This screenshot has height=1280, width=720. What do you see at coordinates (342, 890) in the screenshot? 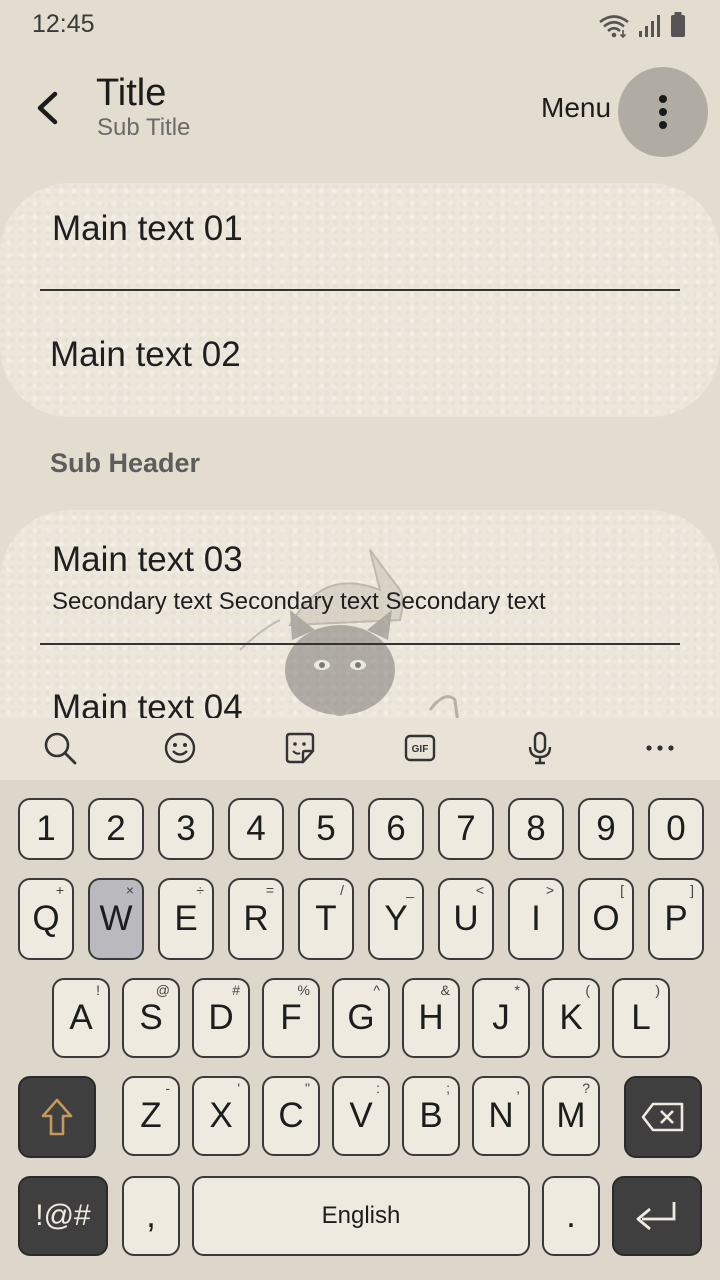
I see `key-t-secondary-symbol: /` at bounding box center [342, 890].